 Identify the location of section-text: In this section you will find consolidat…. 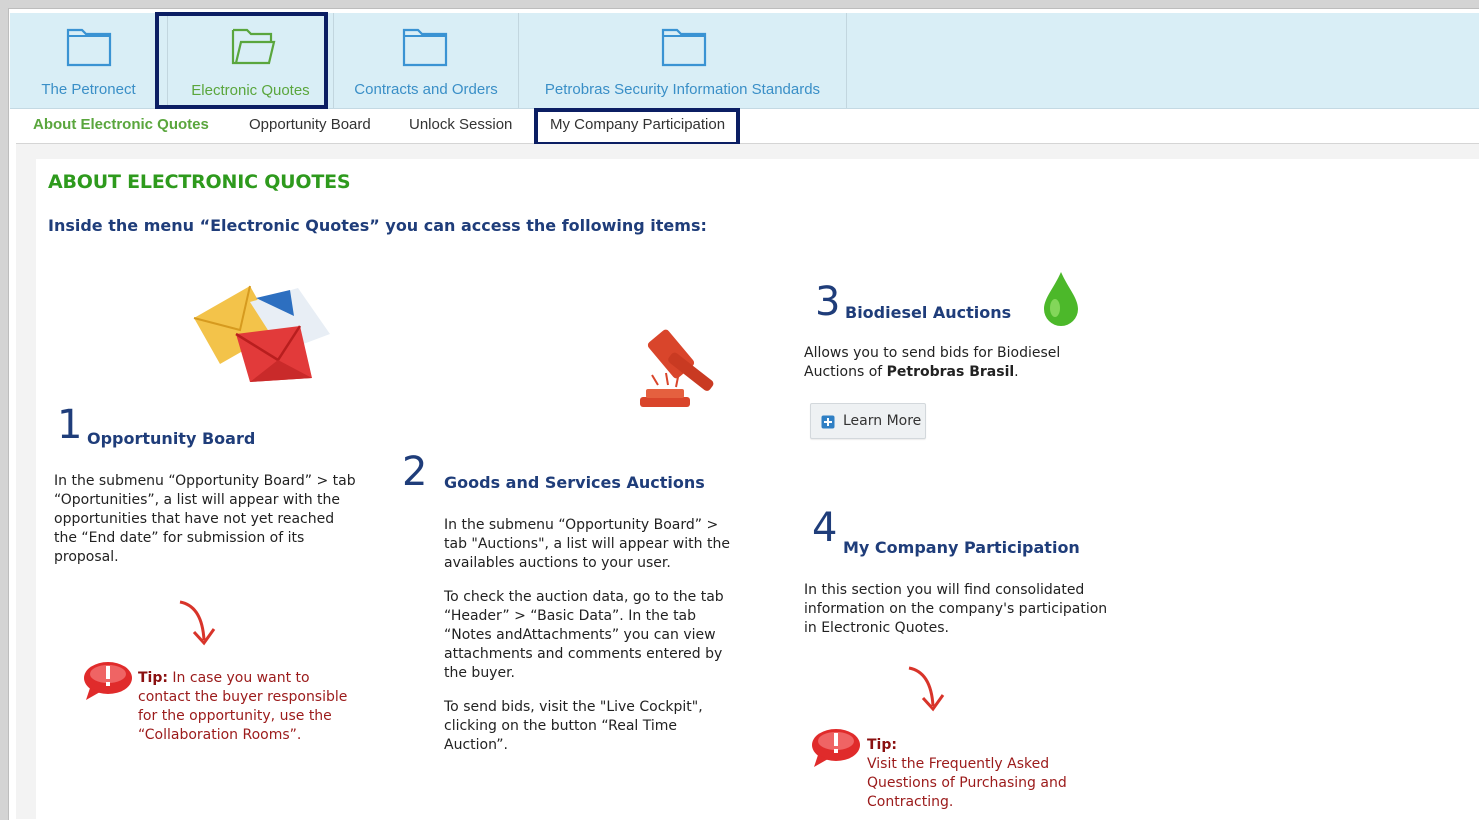
(964, 617).